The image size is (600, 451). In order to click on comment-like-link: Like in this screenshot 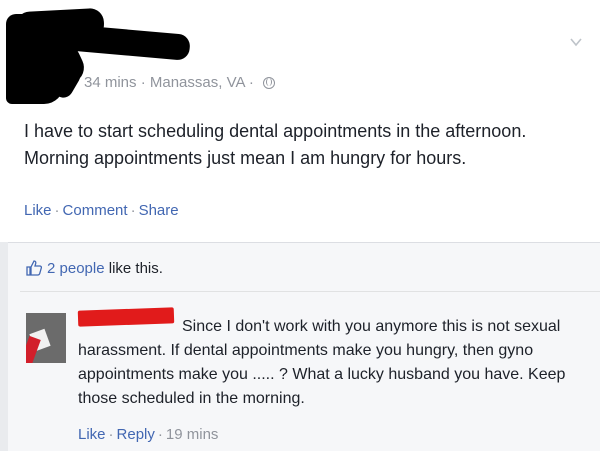, I will do `click(92, 434)`.